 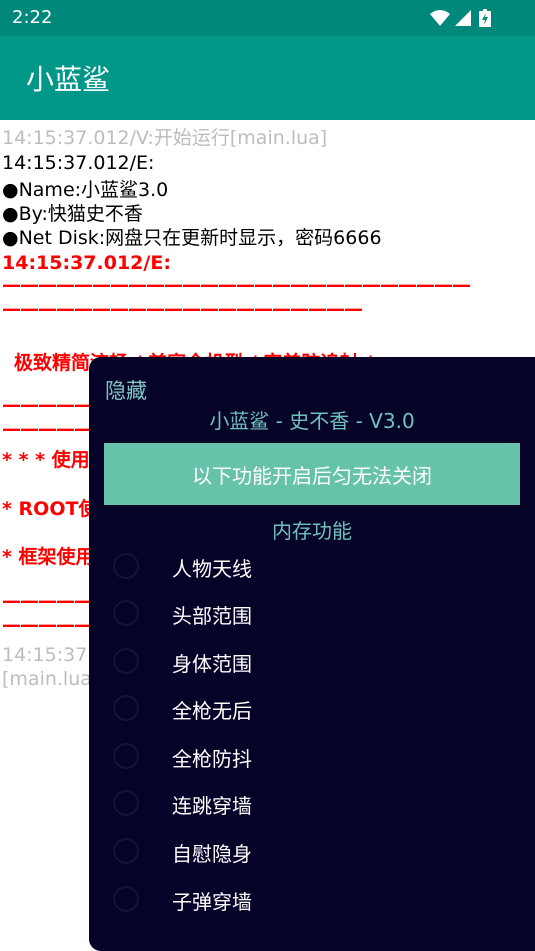 What do you see at coordinates (267, 78) in the screenshot?
I see `app-bar: 小蓝鲨` at bounding box center [267, 78].